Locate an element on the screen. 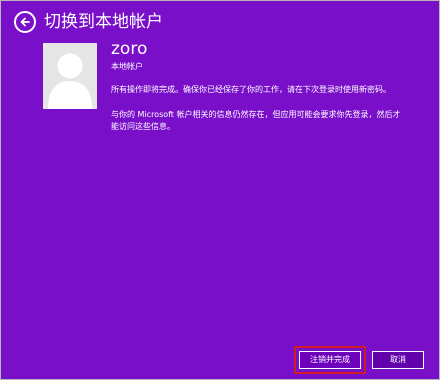 The width and height of the screenshot is (440, 380). page-title: 切换到本地帐户 is located at coordinates (103, 22).